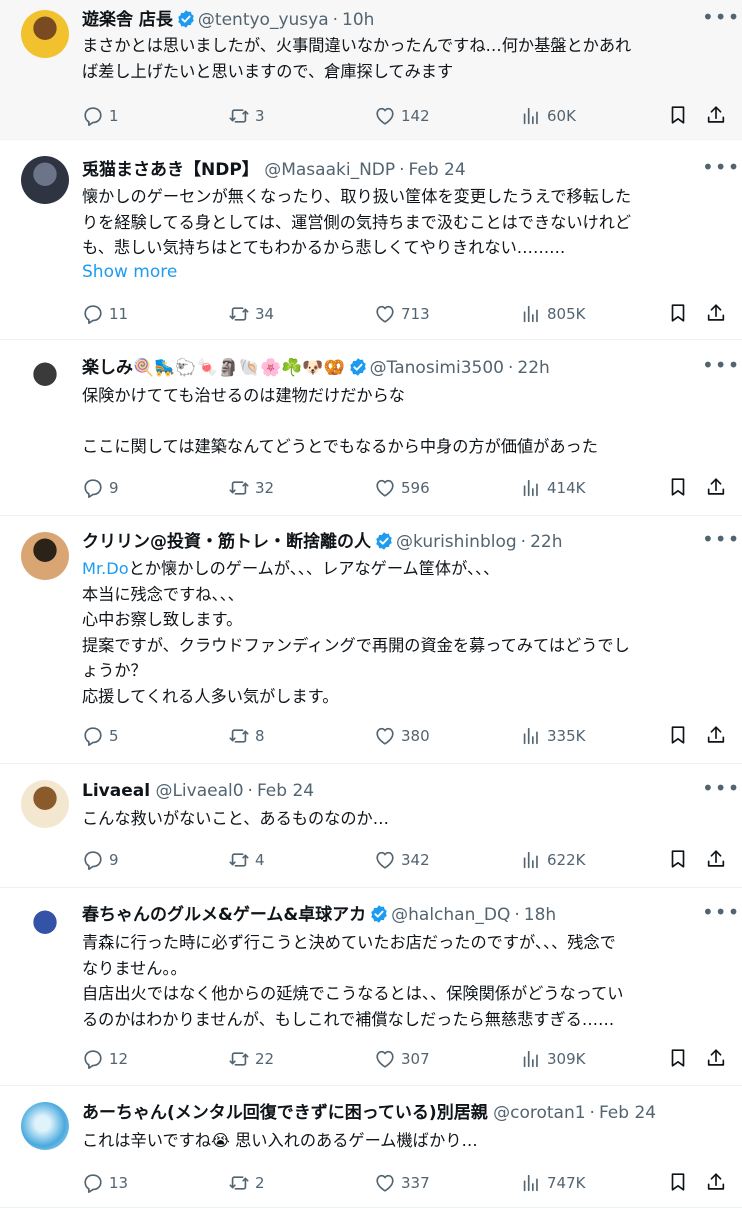 This screenshot has height=1208, width=742. I want to click on display-name: 楽しみ🍭🛼🐑🍬🗿🐚🌸☘️🐶🥨, so click(213, 368).